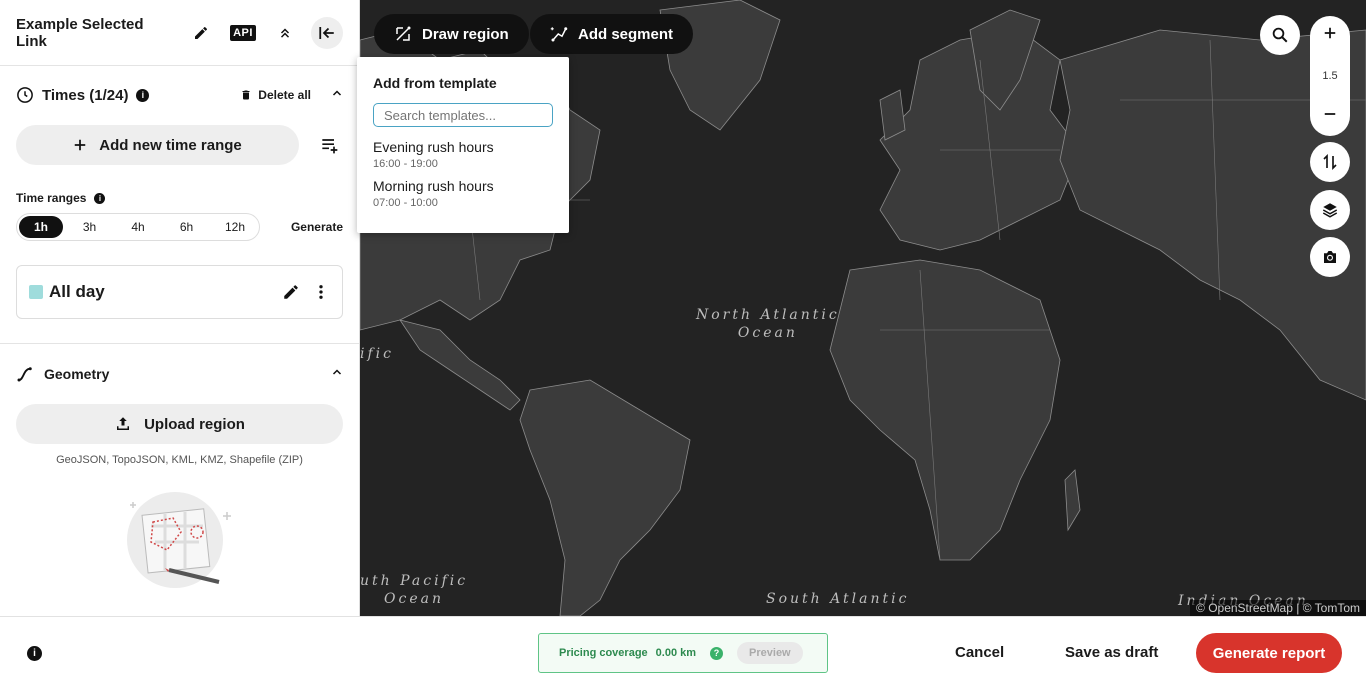  Describe the element at coordinates (1269, 653) in the screenshot. I see `generate-report-button: Generate report` at that location.